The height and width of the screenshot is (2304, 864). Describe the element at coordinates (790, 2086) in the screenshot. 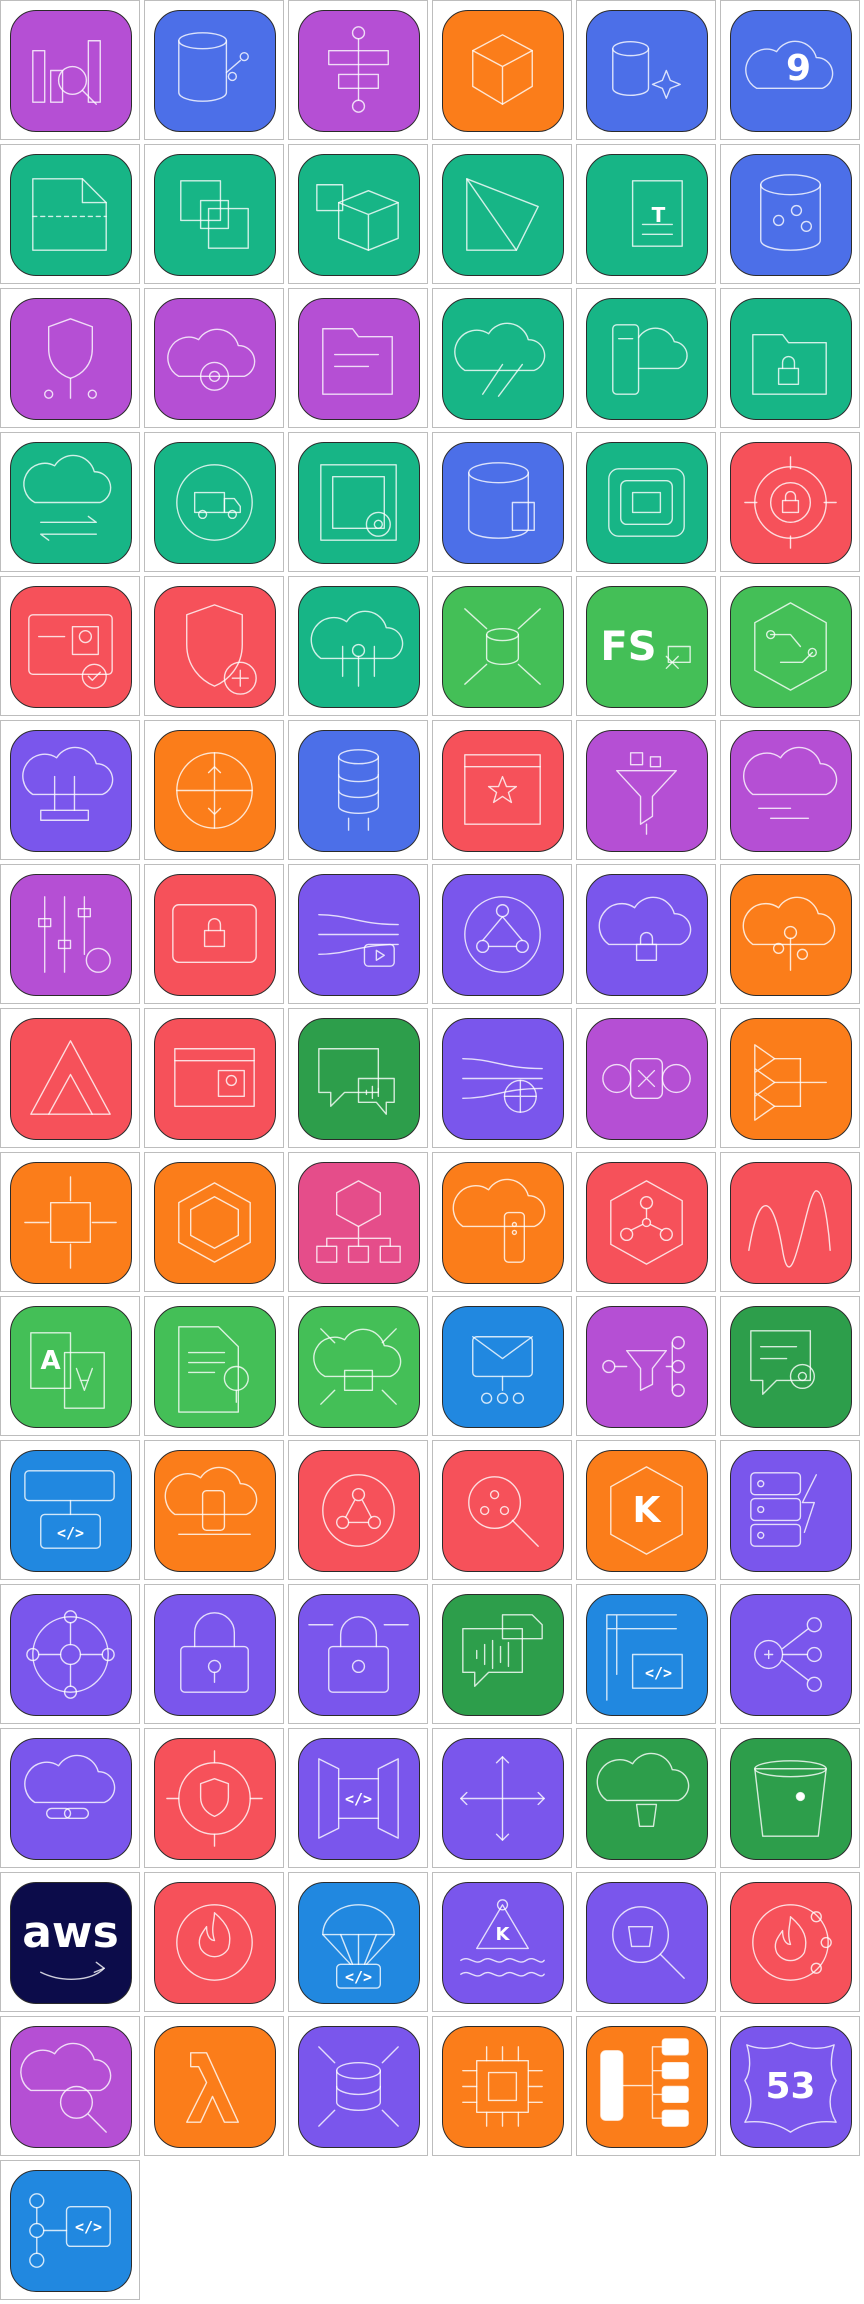

I see `icon-cell: 53` at that location.